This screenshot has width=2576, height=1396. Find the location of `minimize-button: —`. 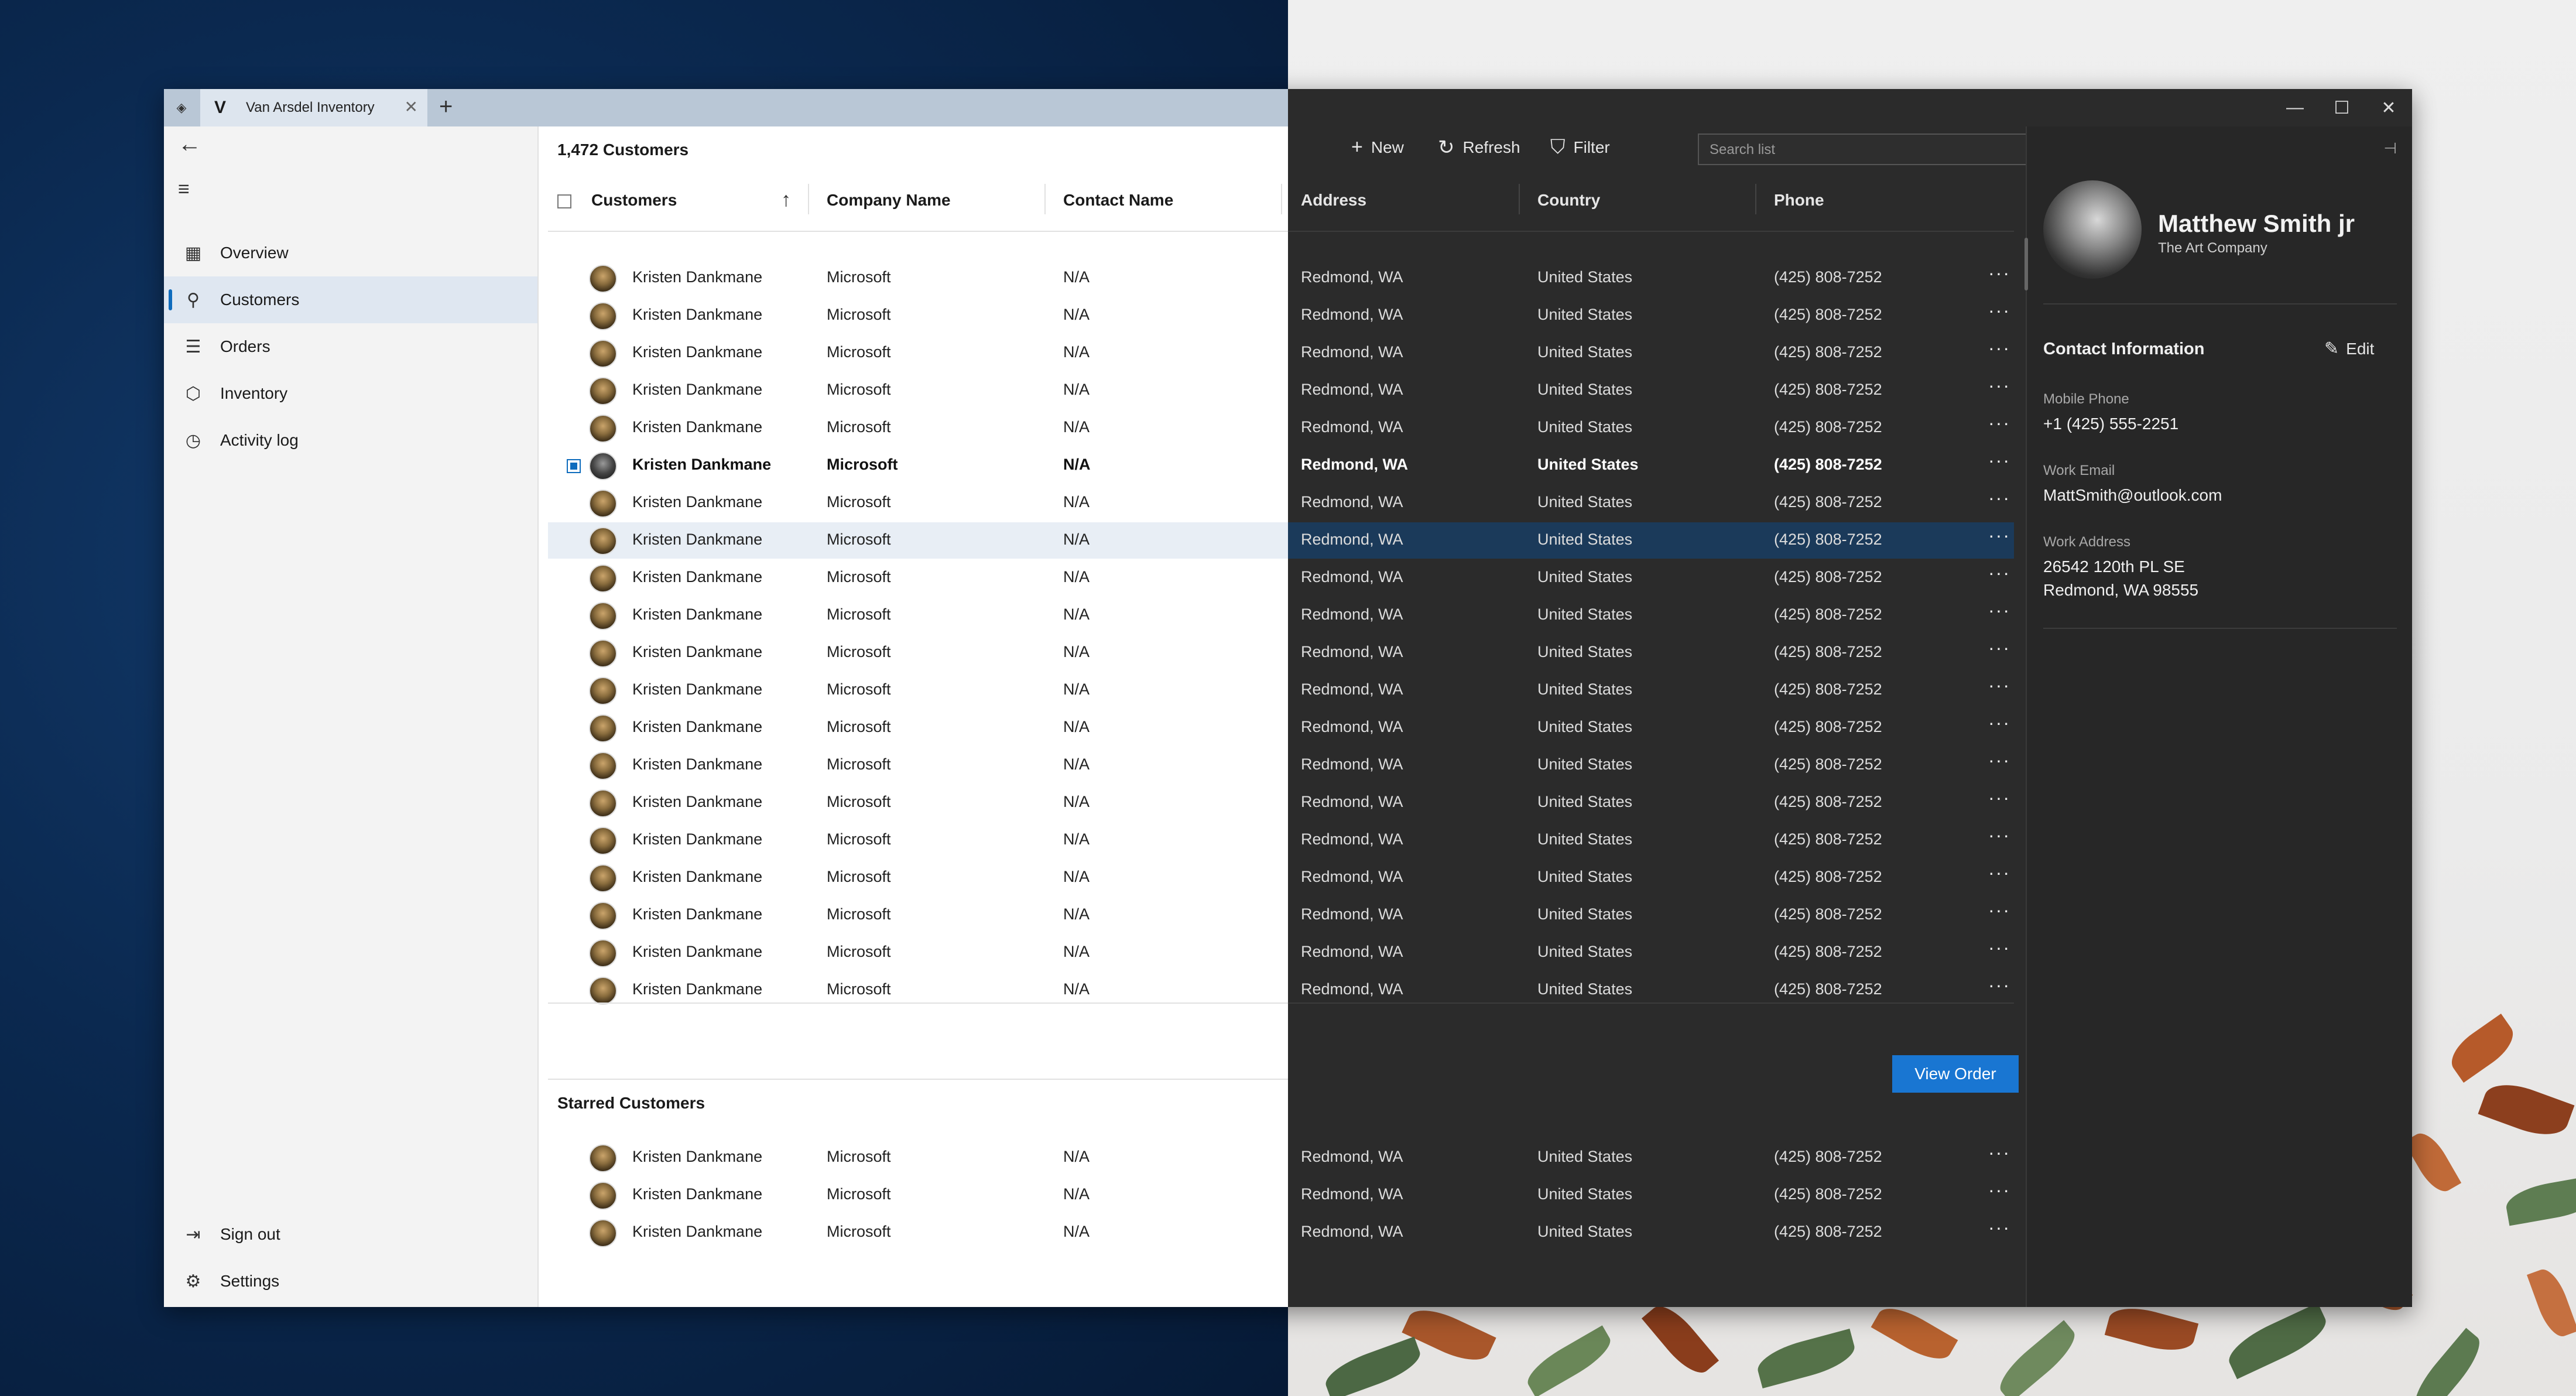

minimize-button: — is located at coordinates (2295, 108).